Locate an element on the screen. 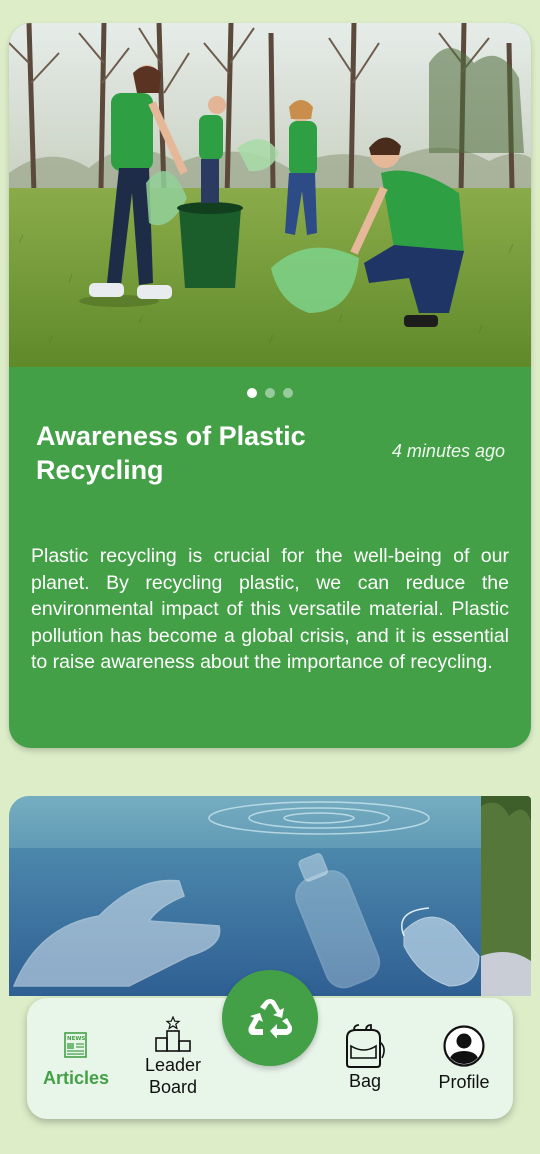 This screenshot has width=540, height=1154. news-icon-text: NEWS is located at coordinates (76, 1039).